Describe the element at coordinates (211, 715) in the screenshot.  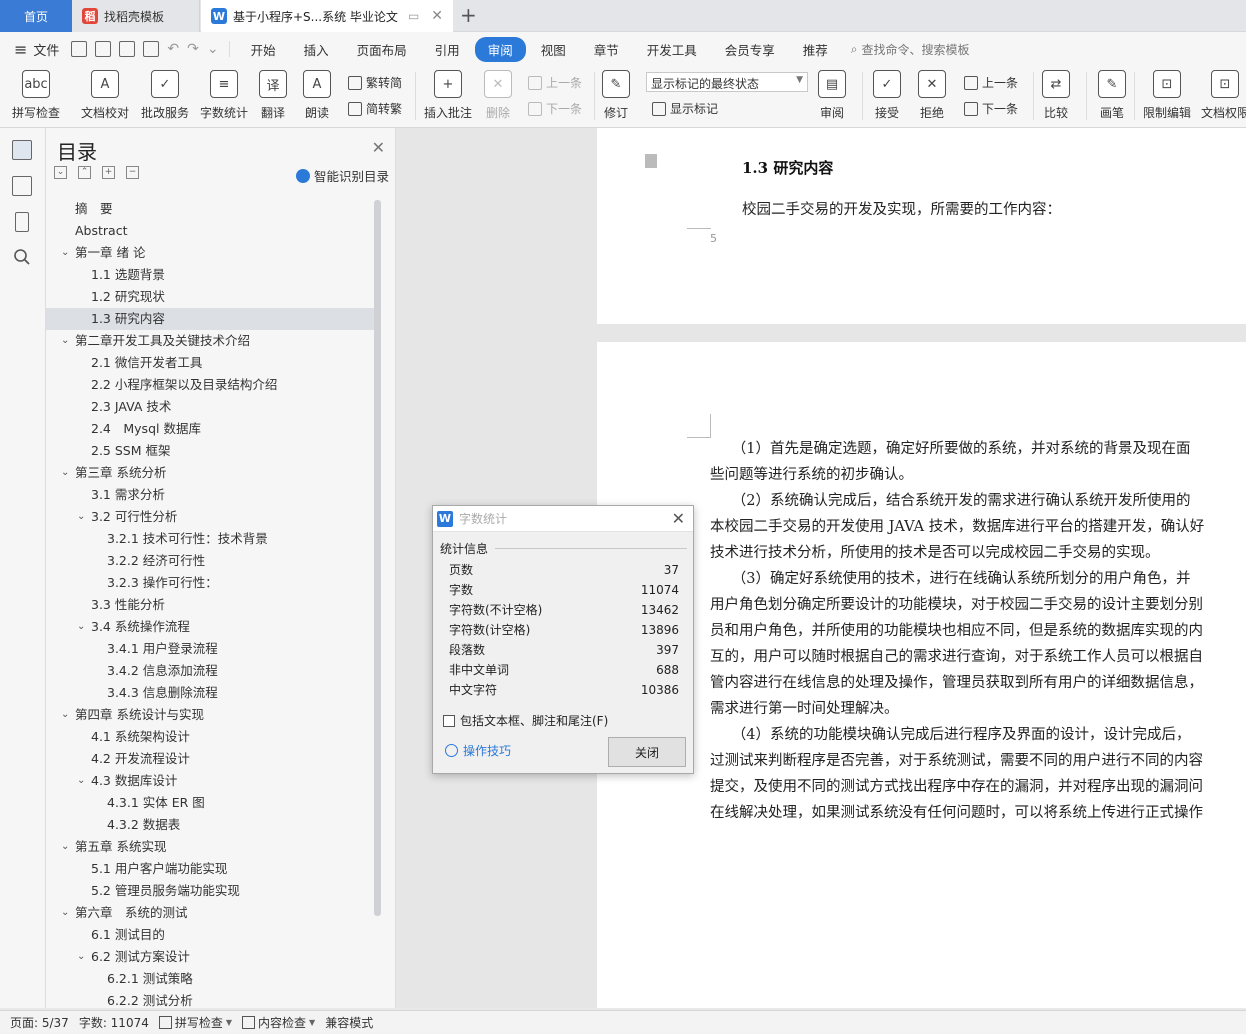
I see `toc-item: ⌄ 第四章 系统设计与实现` at that location.